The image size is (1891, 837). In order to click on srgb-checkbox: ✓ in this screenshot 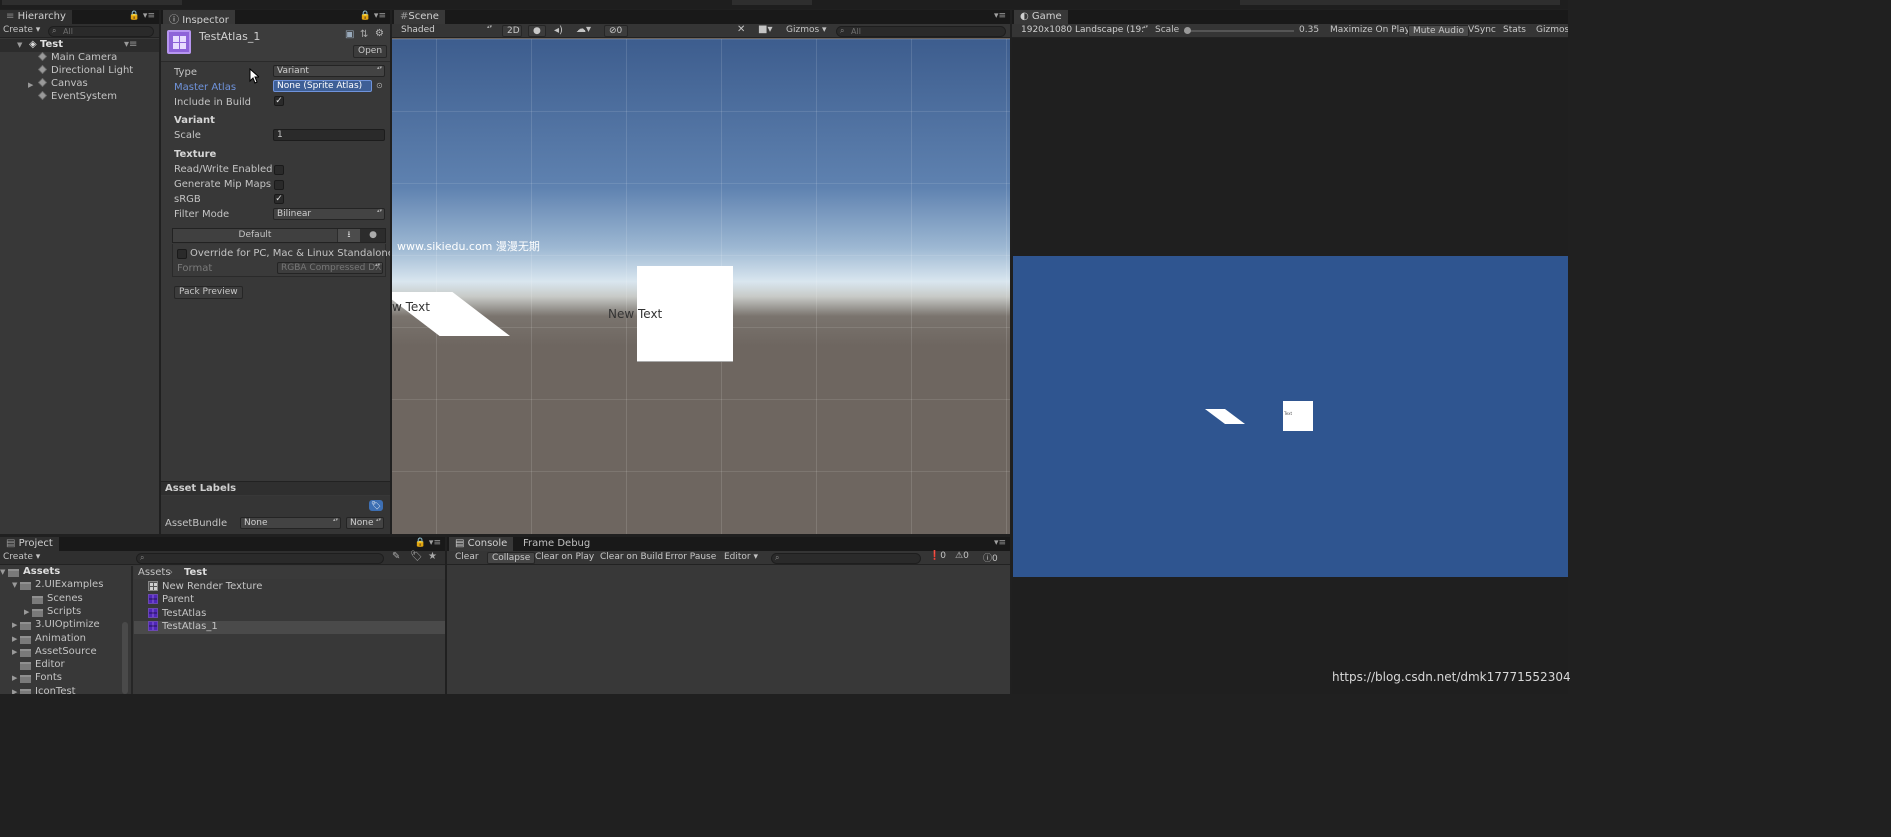, I will do `click(279, 199)`.